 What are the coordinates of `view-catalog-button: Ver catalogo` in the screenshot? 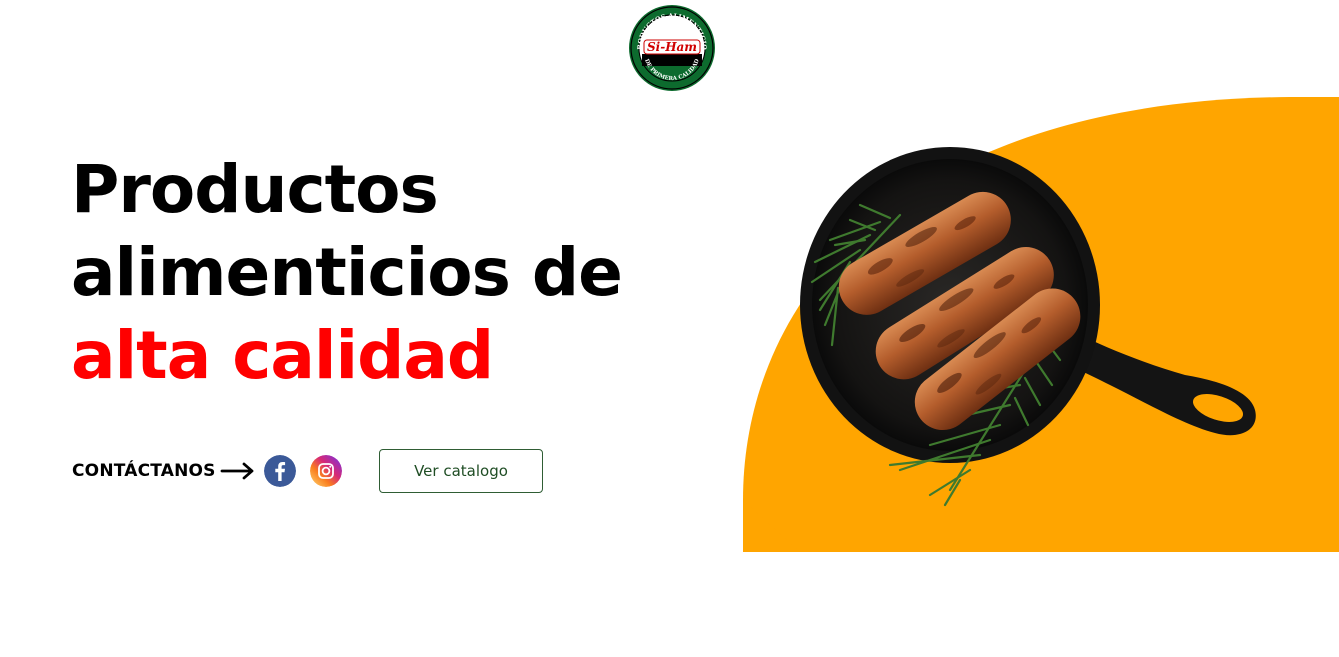 It's located at (461, 471).